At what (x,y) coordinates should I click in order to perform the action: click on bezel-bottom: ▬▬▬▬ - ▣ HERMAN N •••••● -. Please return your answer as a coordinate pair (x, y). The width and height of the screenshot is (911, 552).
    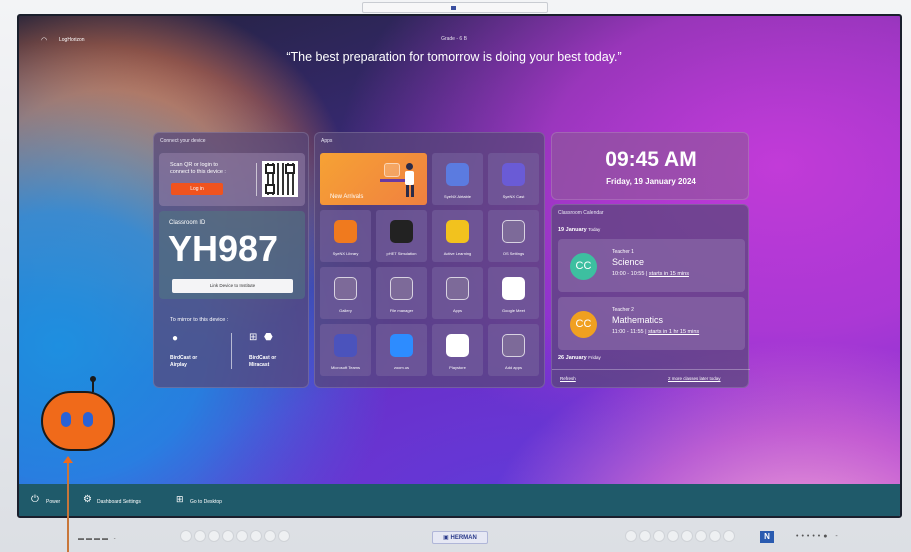
    Looking at the image, I should click on (455, 536).